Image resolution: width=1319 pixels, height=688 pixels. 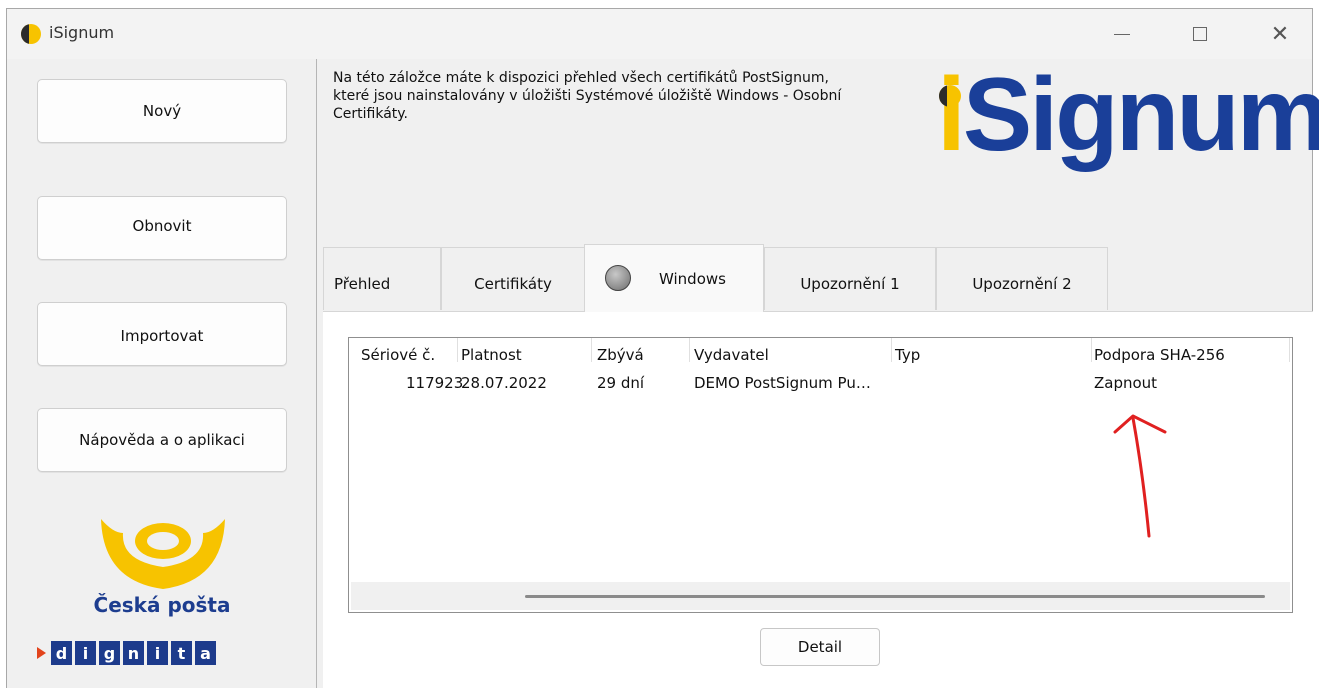 I want to click on isignum-brand-logo: iSignum, so click(x=1128, y=124).